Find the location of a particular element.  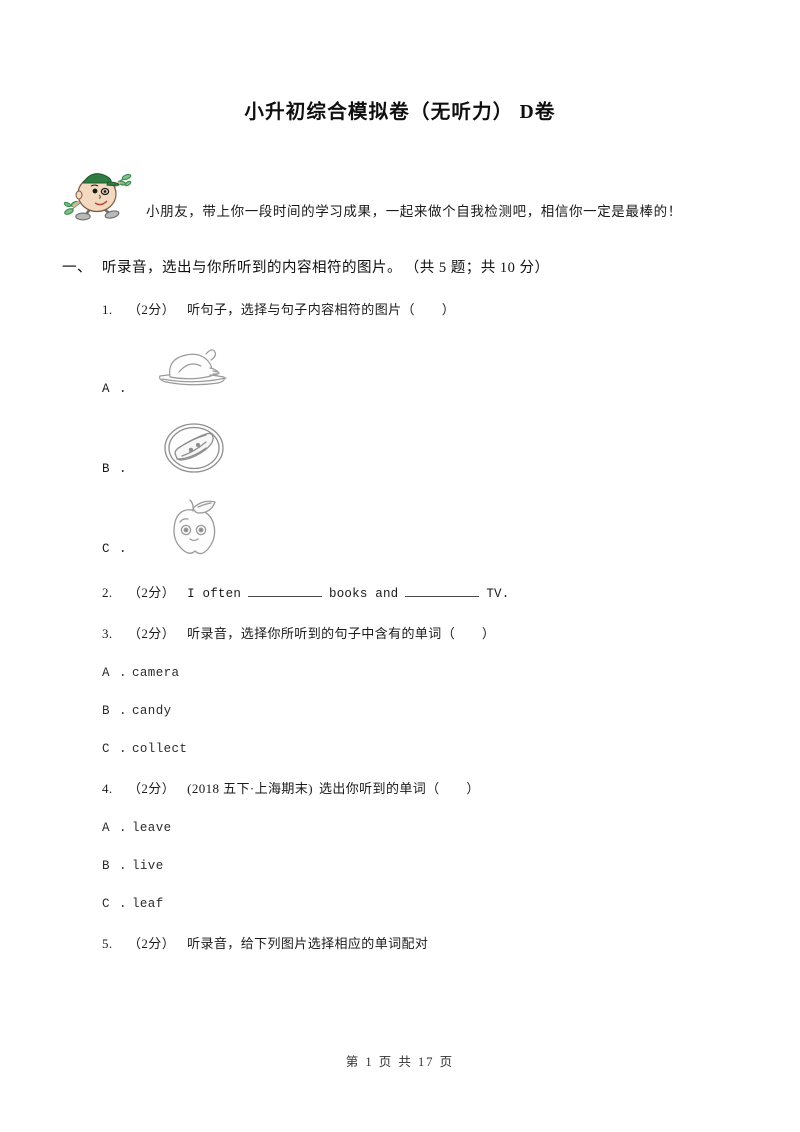

question-1-option-b: B . is located at coordinates (420, 442).